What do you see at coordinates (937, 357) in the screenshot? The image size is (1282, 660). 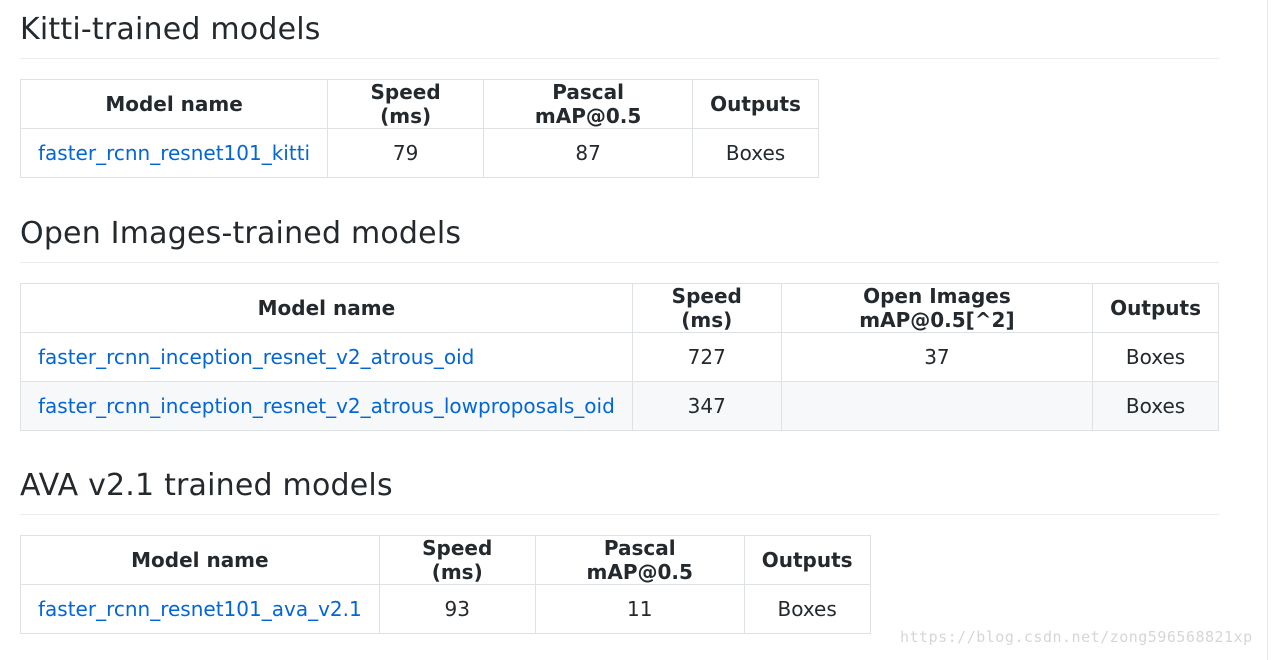 I see `map-cell: 37` at bounding box center [937, 357].